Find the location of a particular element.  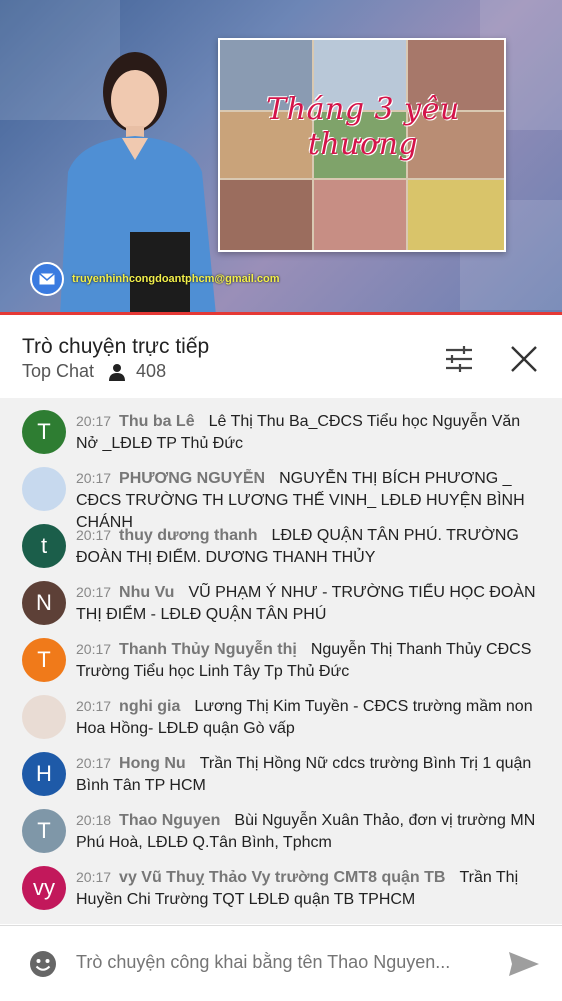

message-author: vy Vũ Thuỵ Thảo Vy trường CMT8 quận TB is located at coordinates (282, 877).